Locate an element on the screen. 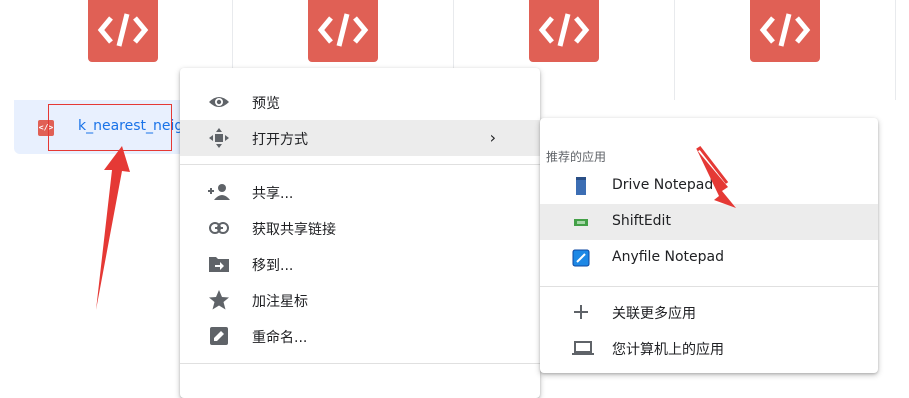  edit-icon is located at coordinates (219, 336).